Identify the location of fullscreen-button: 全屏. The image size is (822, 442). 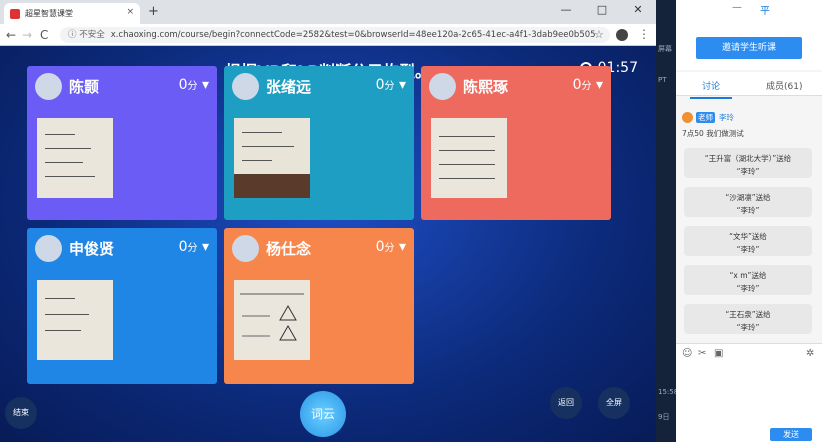
(614, 403).